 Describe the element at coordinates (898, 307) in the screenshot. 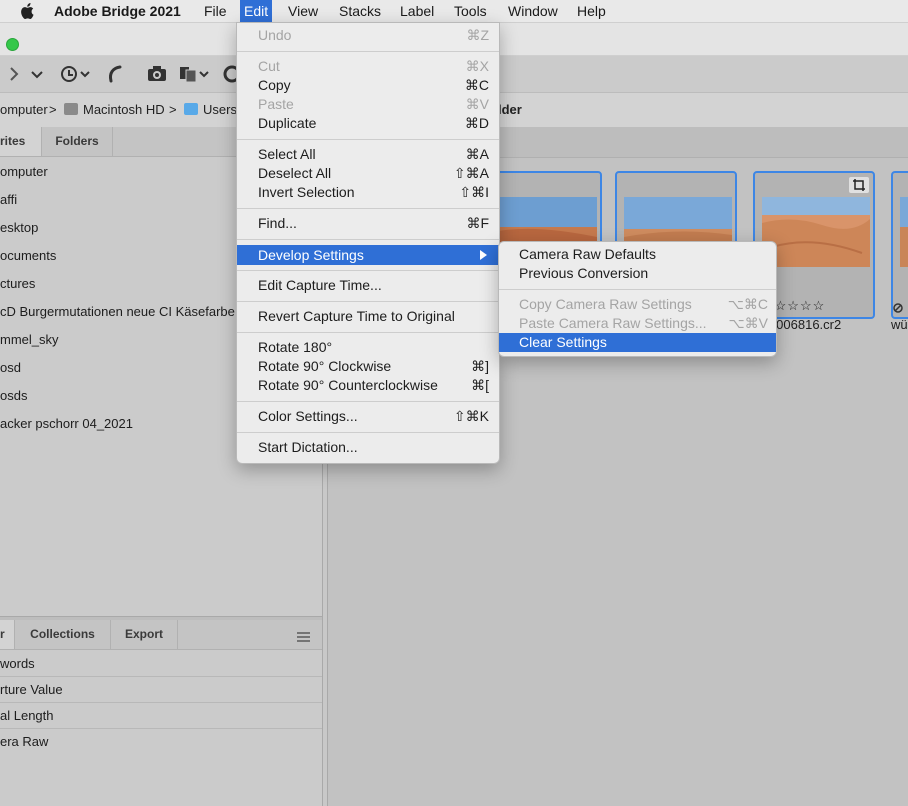

I see `reject-icon` at that location.